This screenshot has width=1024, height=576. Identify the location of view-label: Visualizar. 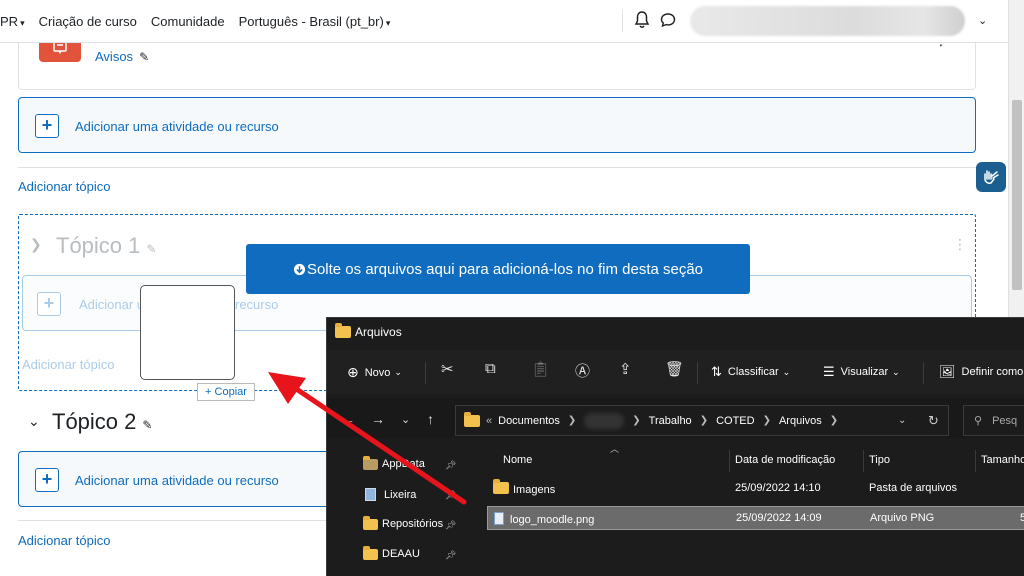
(864, 372).